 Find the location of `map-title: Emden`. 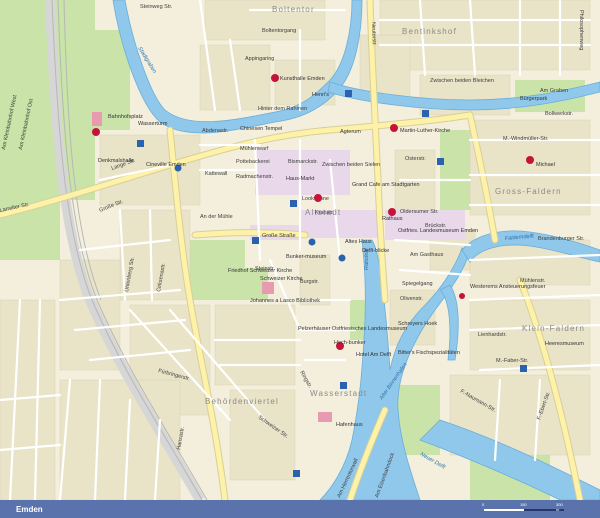

map-title: Emden is located at coordinates (29, 509).